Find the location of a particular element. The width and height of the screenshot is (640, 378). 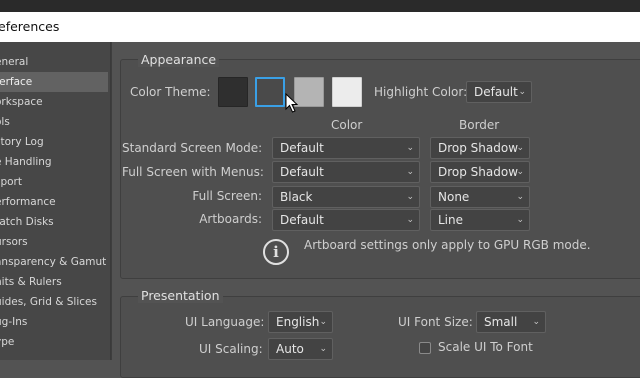

ui-language-dropdown: English ⌄ is located at coordinates (300, 322).